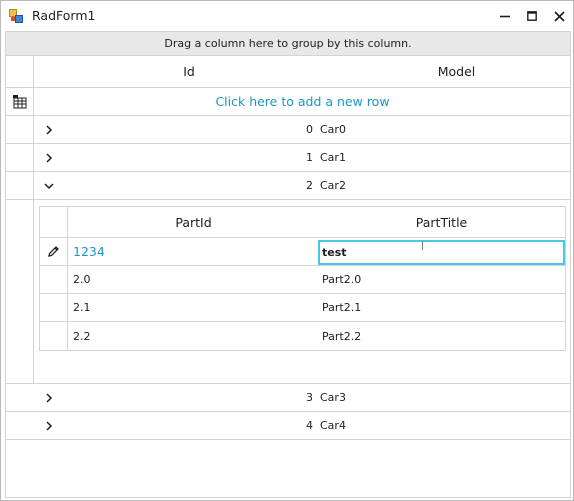 The image size is (574, 501). Describe the element at coordinates (441, 222) in the screenshot. I see `column-header-parttitle: PartTitle` at that location.